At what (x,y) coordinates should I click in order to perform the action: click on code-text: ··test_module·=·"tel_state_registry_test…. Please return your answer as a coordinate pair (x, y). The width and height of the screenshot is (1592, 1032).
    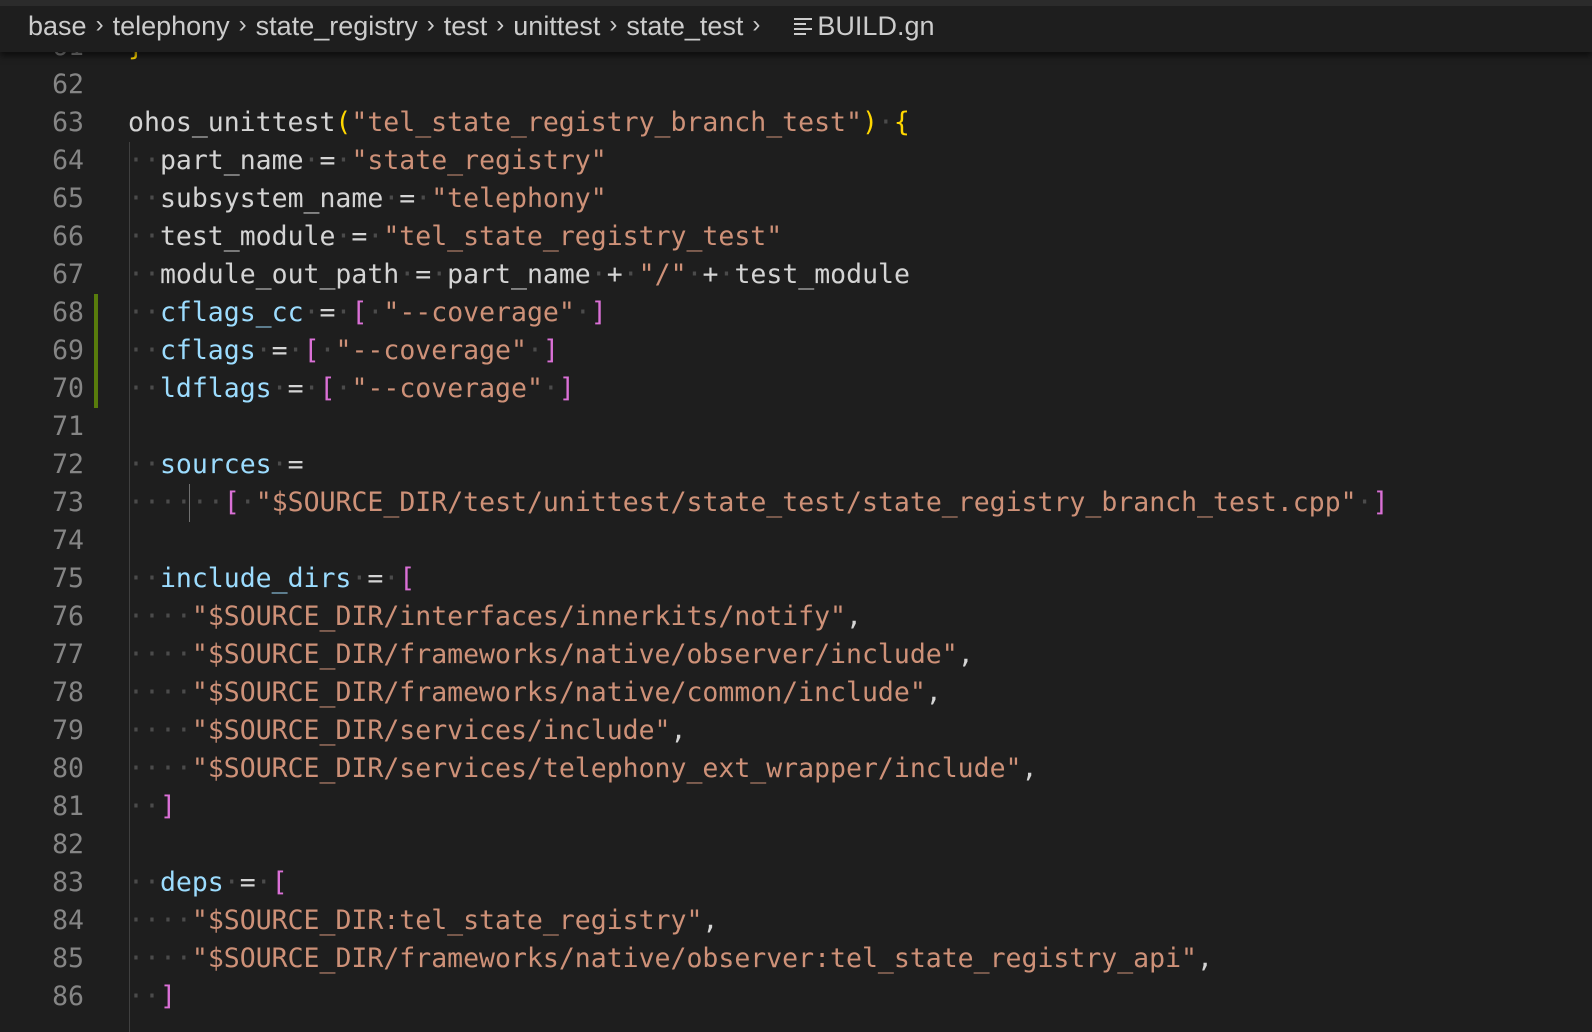
    Looking at the image, I should click on (455, 236).